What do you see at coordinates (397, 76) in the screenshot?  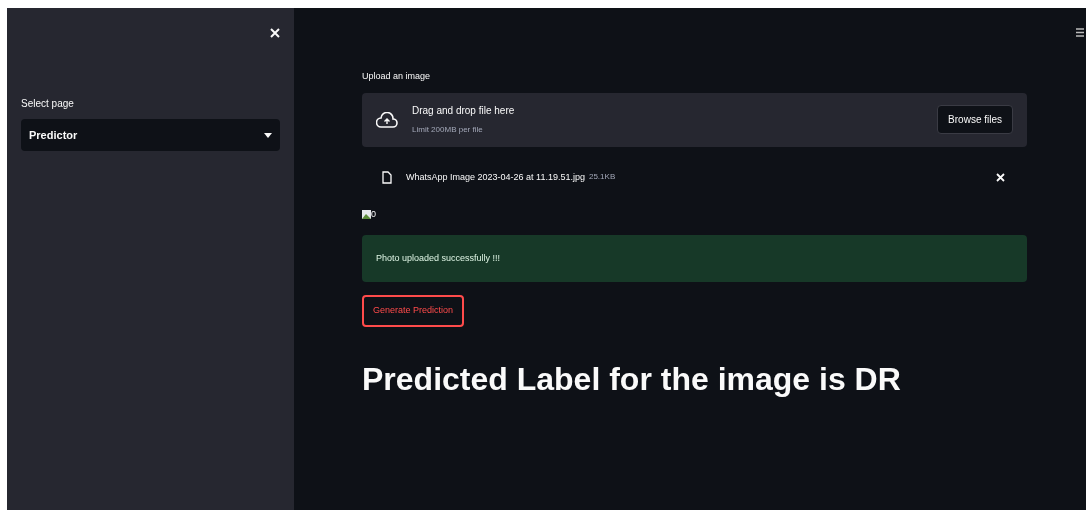 I see `uploader-label: Upload an image` at bounding box center [397, 76].